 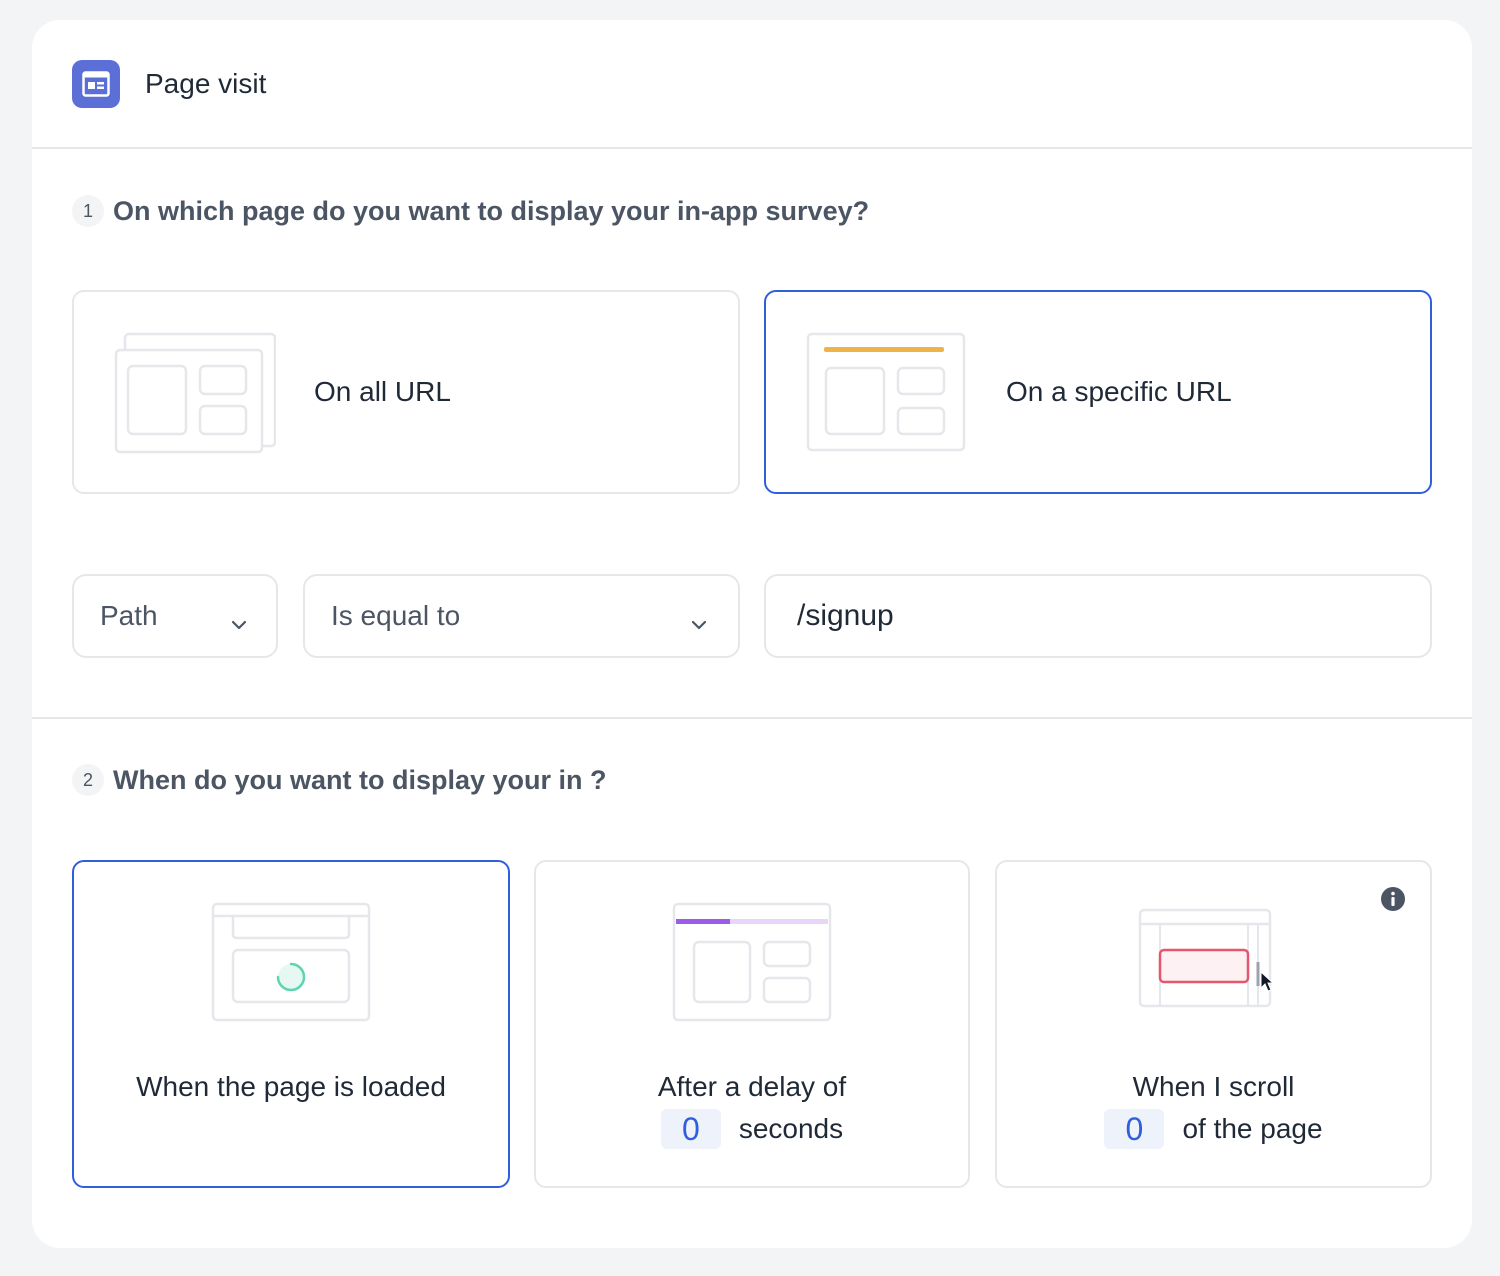 What do you see at coordinates (752, 1086) in the screenshot?
I see `delay-label-before: After a delay of` at bounding box center [752, 1086].